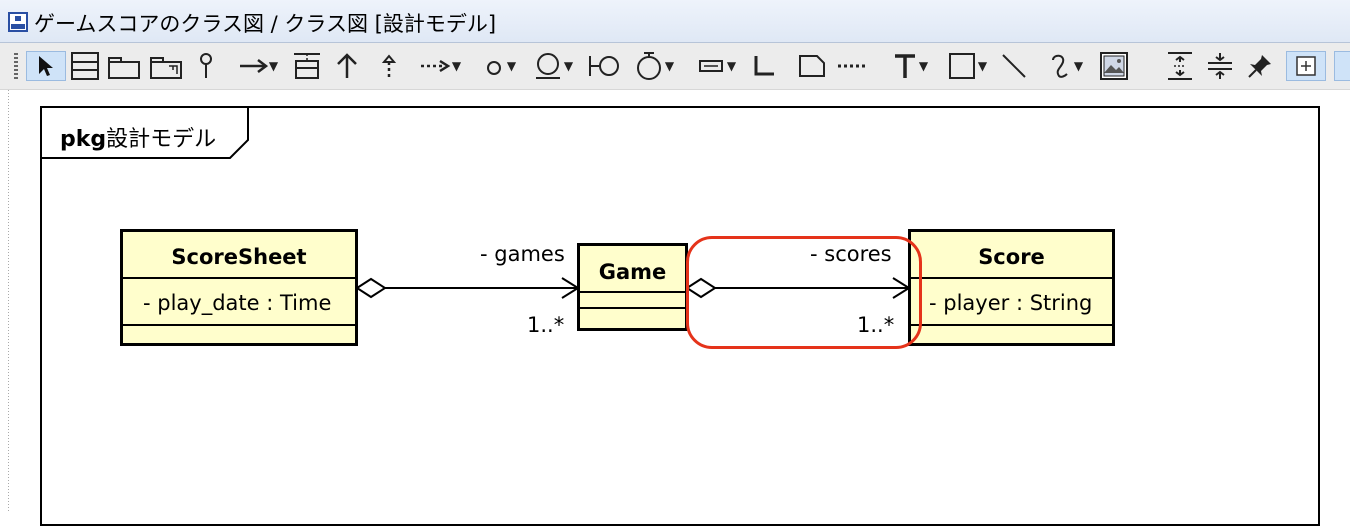 The width and height of the screenshot is (1350, 526). Describe the element at coordinates (239, 257) in the screenshot. I see `class-name: ScoreSheet` at that location.